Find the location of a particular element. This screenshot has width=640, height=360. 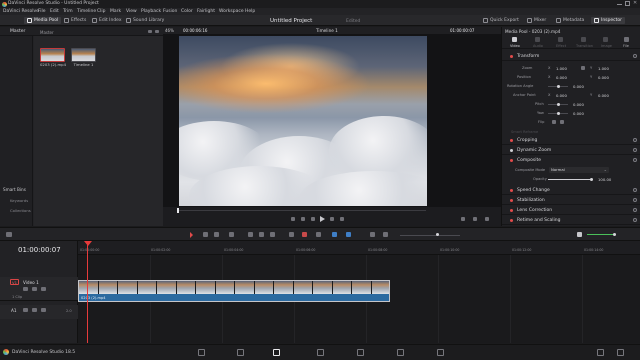

transform-section: Transform is located at coordinates (571, 56).